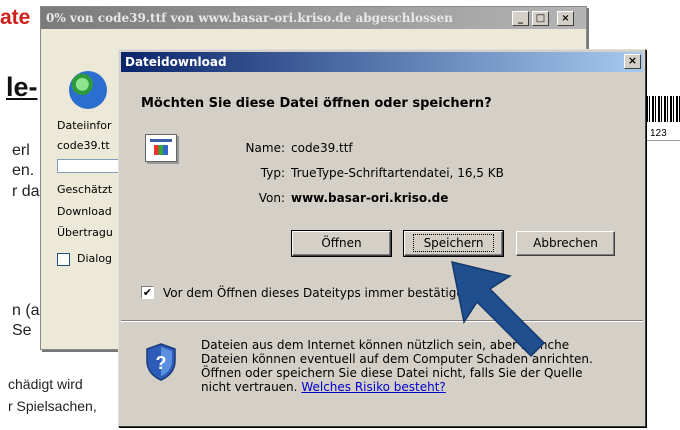 This screenshot has height=430, width=680. What do you see at coordinates (147, 292) in the screenshot?
I see `always-ask-checkbox: ✔` at bounding box center [147, 292].